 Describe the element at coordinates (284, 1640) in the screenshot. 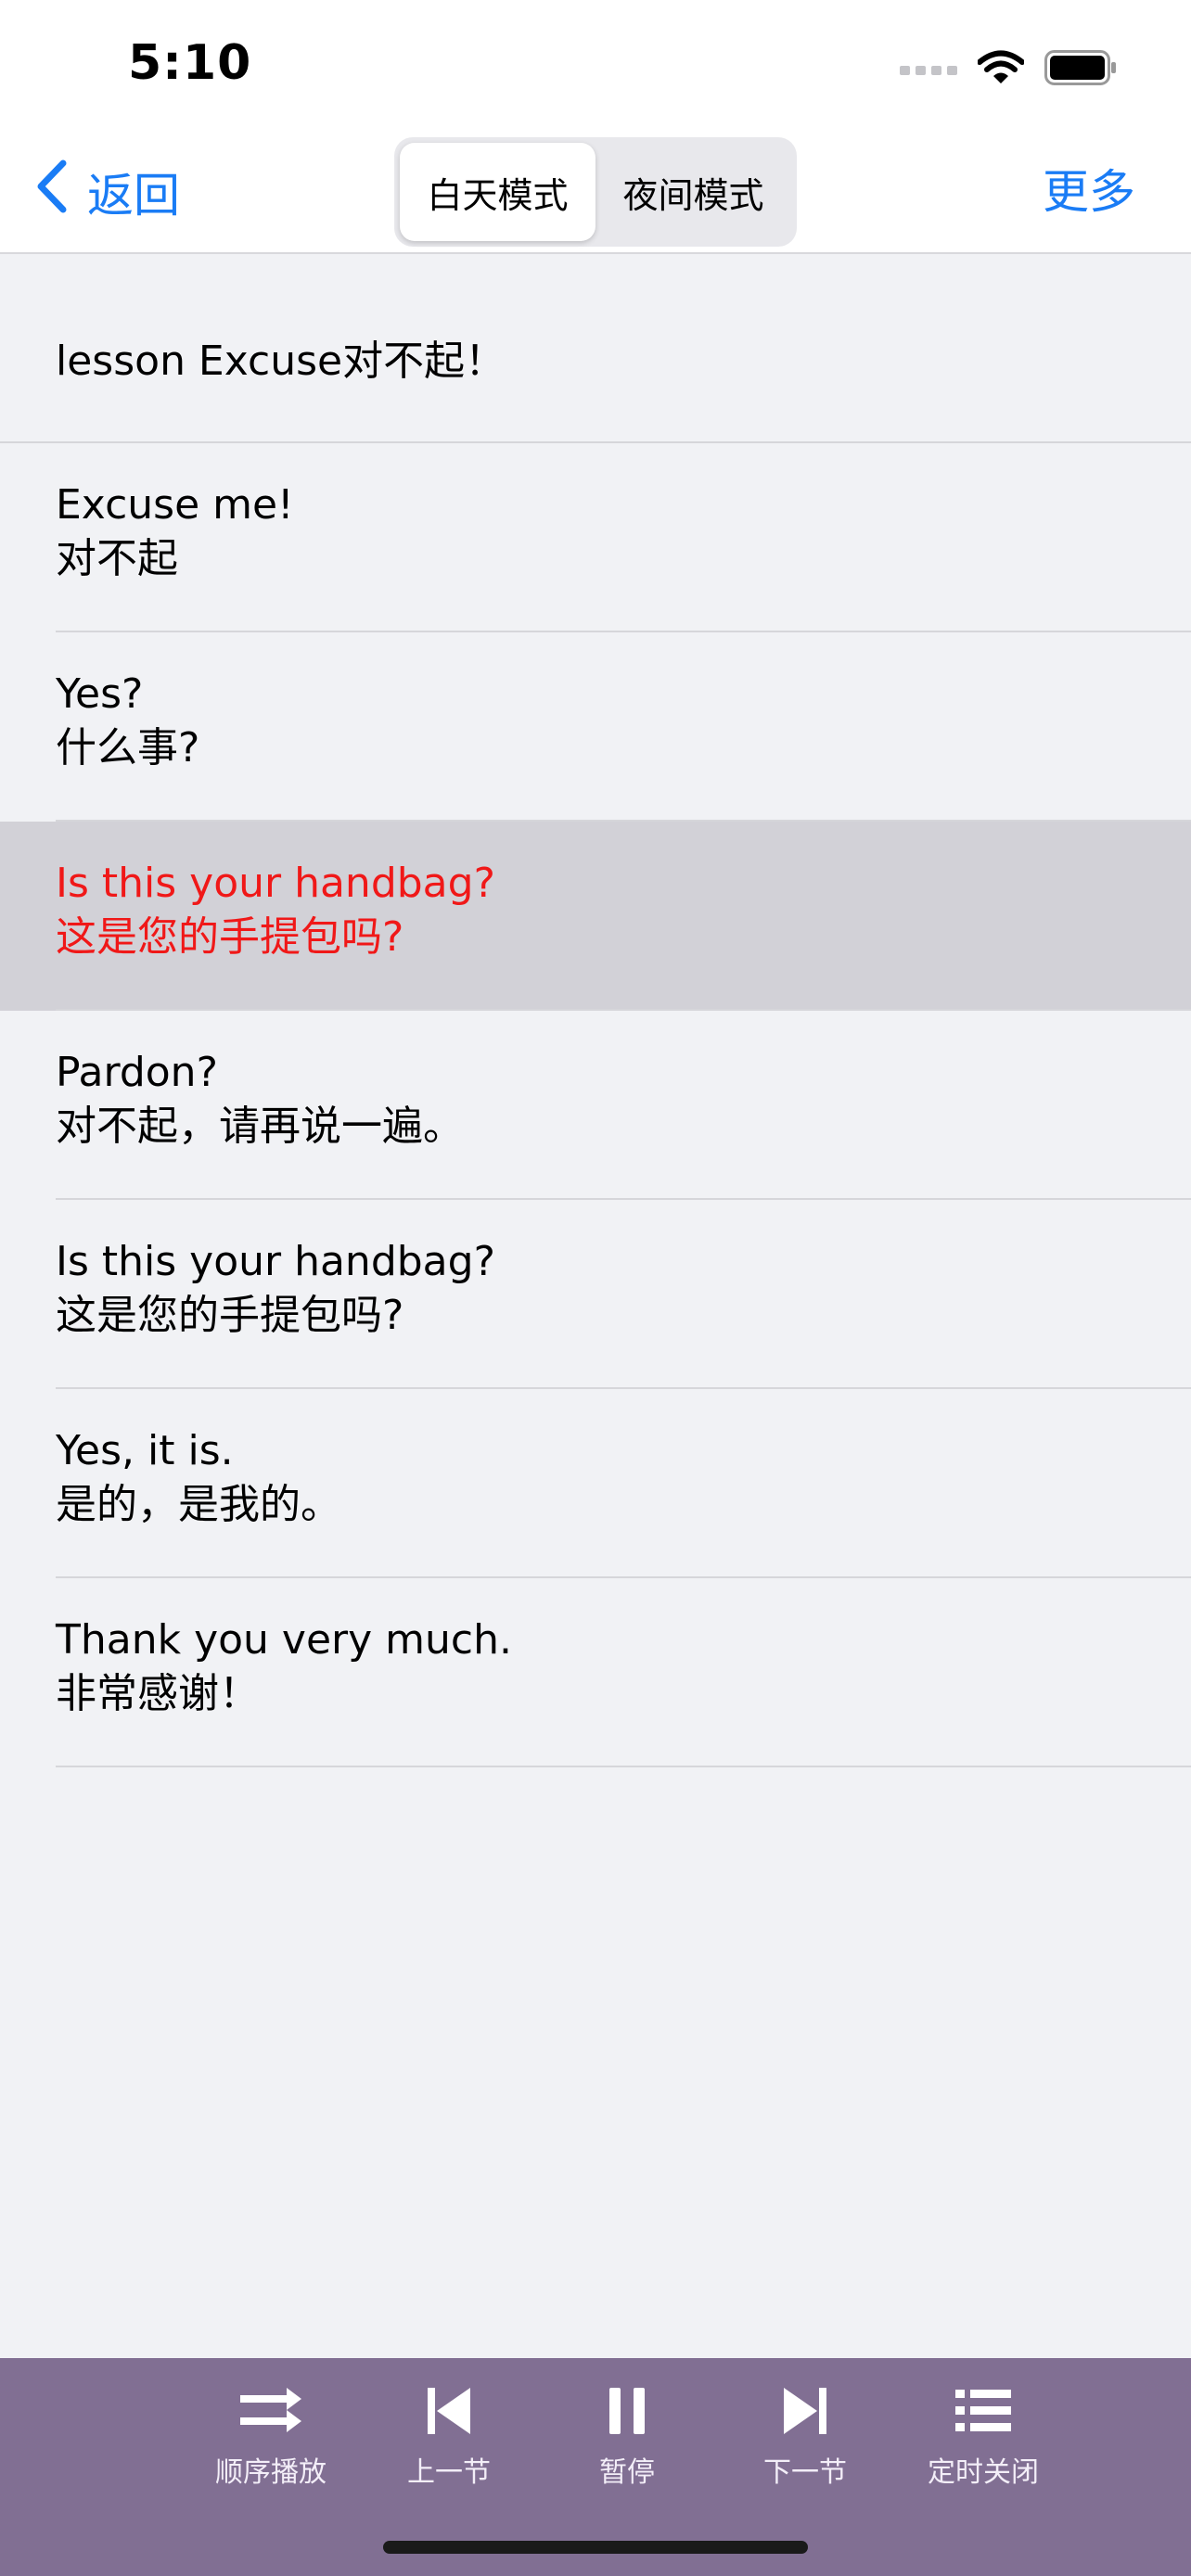

I see `sentence-english: Thank you very much.` at that location.